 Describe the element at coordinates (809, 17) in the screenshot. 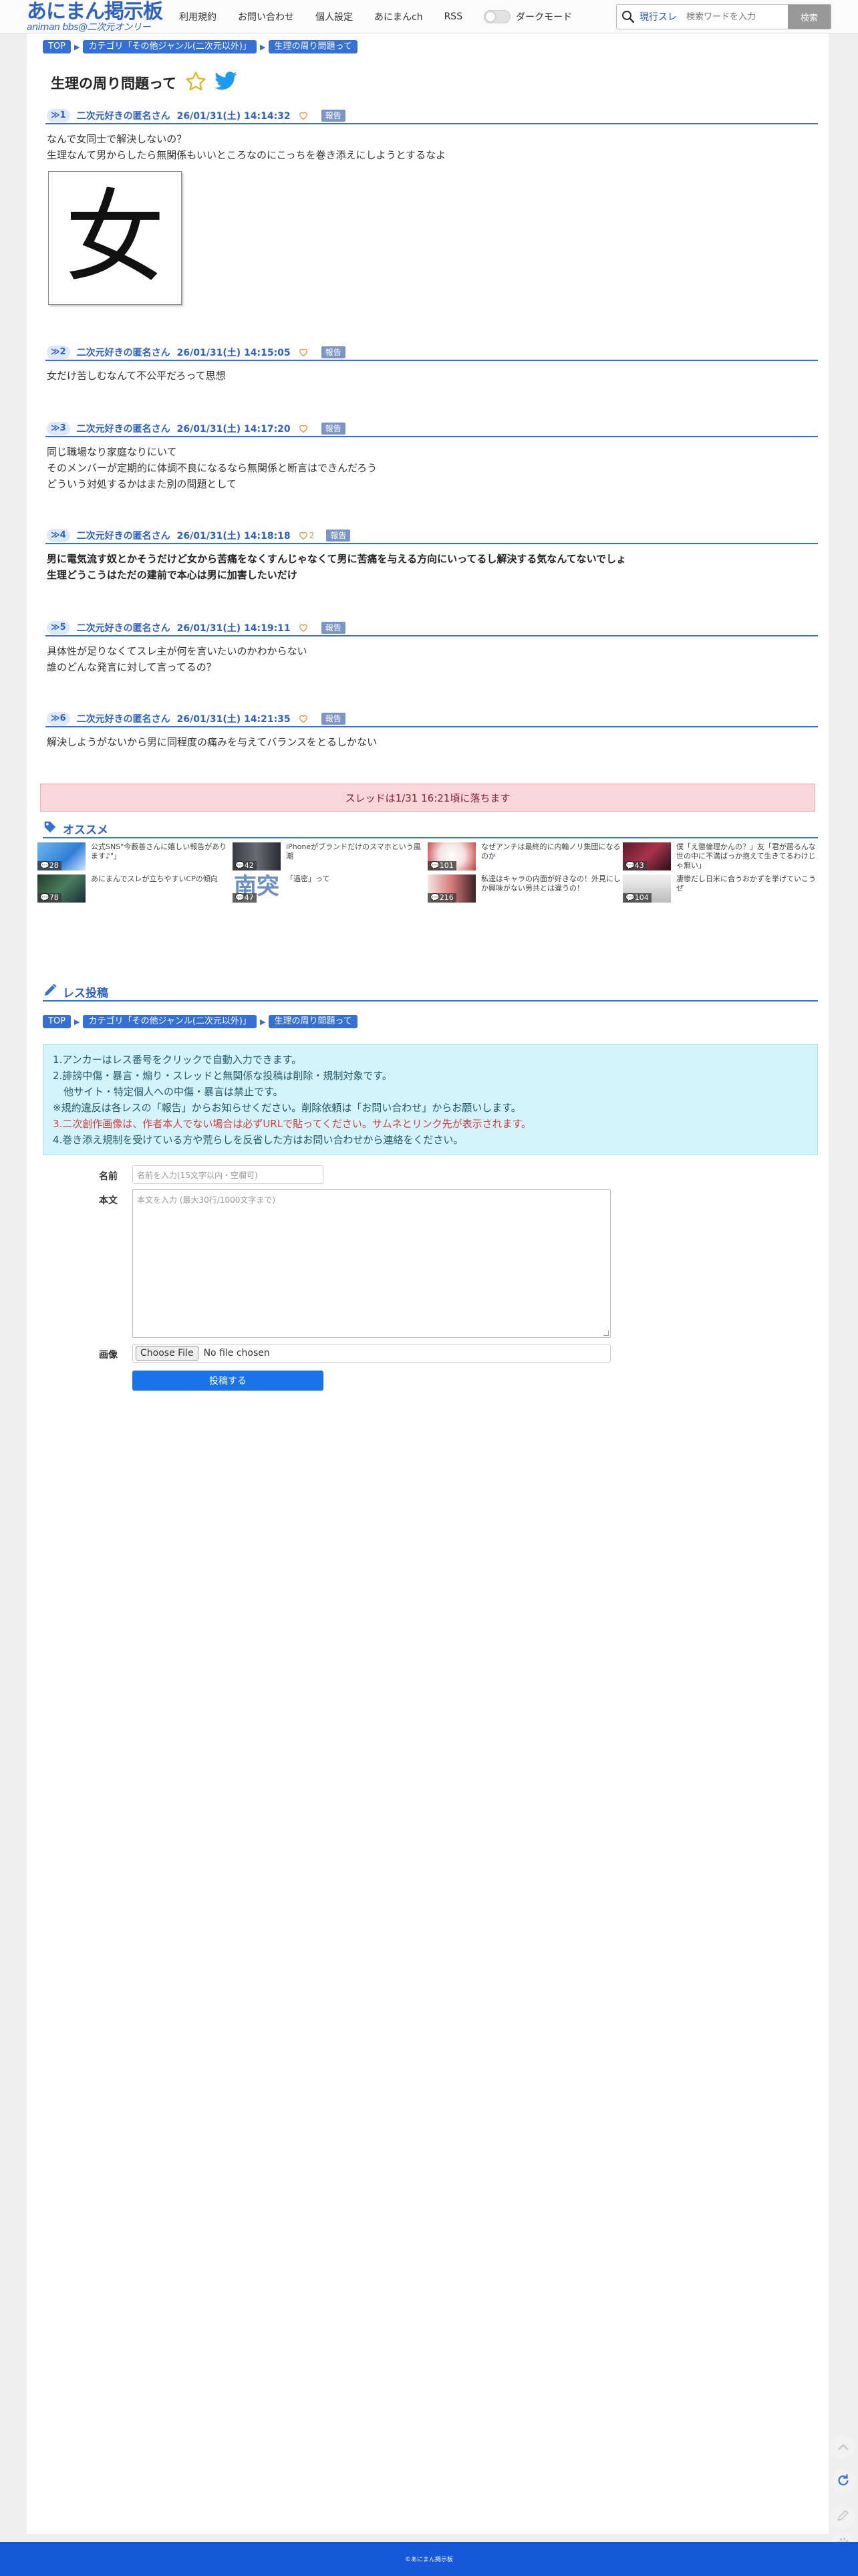

I see `search-button: 検索` at that location.